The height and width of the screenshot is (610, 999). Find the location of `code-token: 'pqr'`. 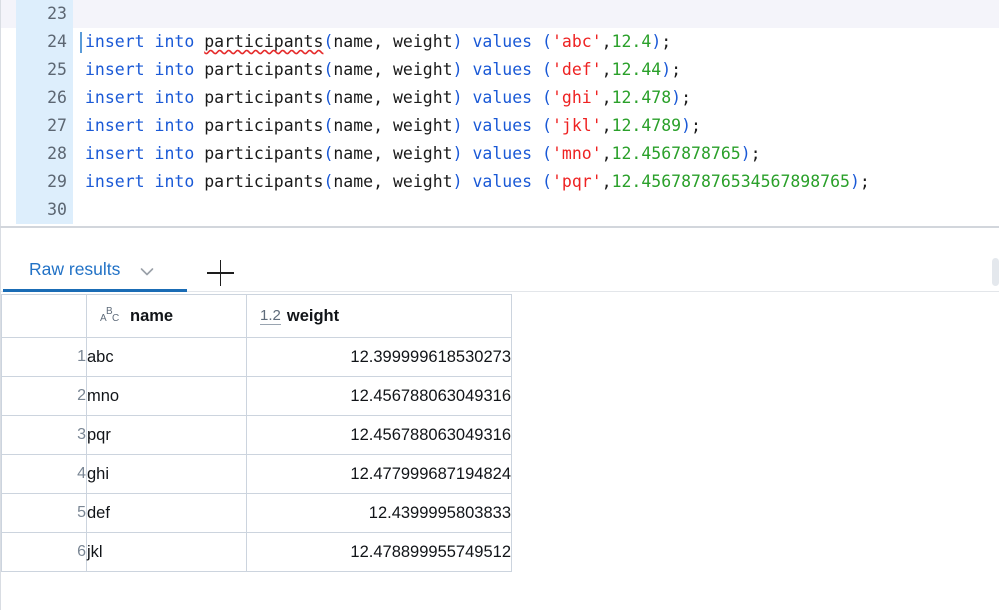

code-token: 'pqr' is located at coordinates (576, 181).